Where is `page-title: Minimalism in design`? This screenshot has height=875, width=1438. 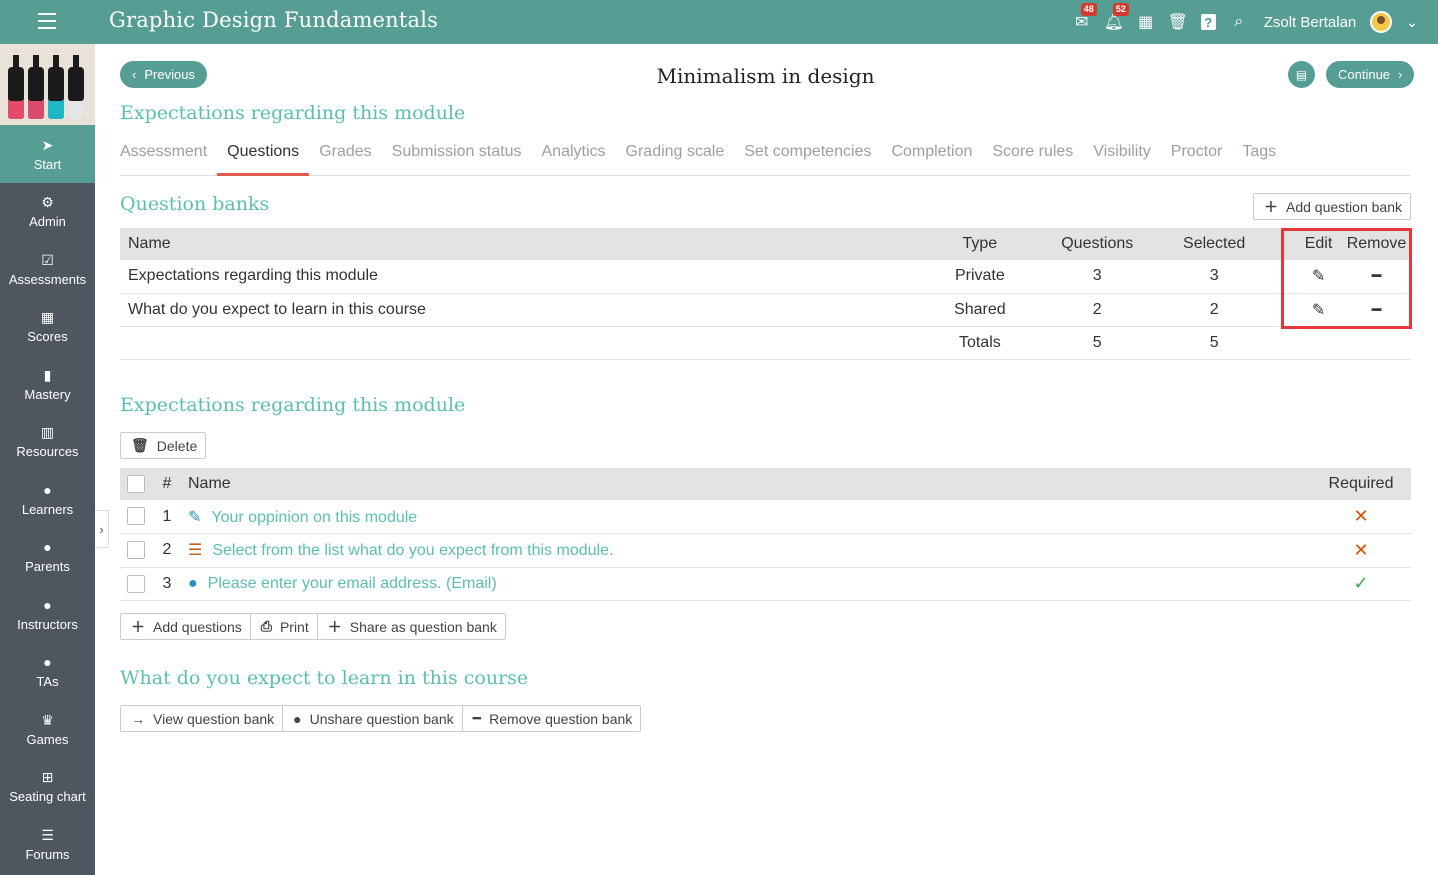 page-title: Minimalism in design is located at coordinates (765, 76).